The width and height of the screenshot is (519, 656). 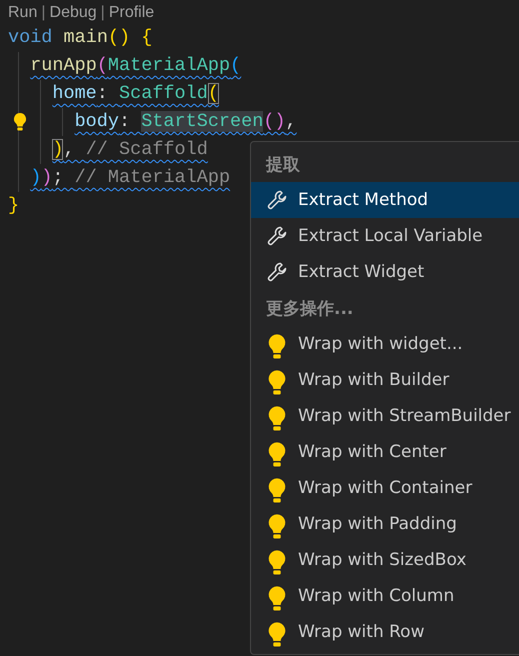 What do you see at coordinates (136, 66) in the screenshot?
I see `code-line: runApp(MaterialApp(` at bounding box center [136, 66].